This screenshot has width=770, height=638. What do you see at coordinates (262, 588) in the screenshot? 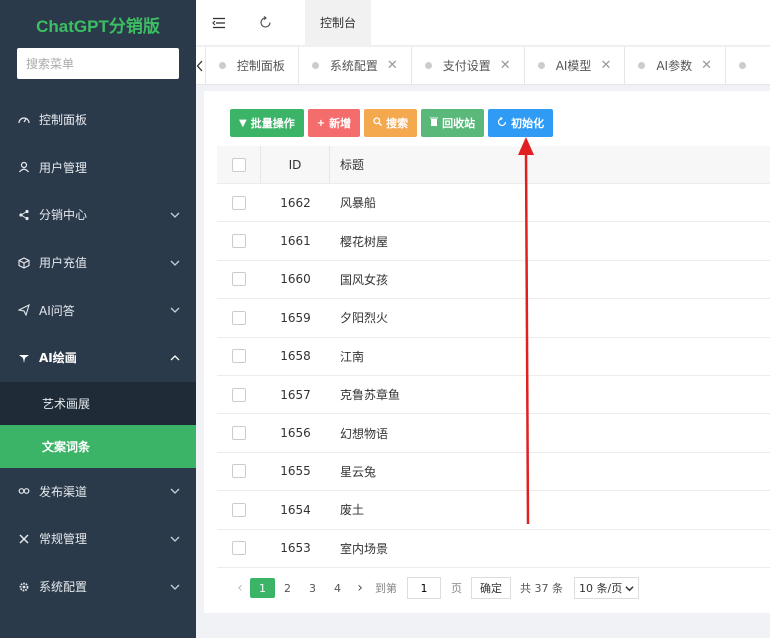
I see `page-number: 1` at bounding box center [262, 588].